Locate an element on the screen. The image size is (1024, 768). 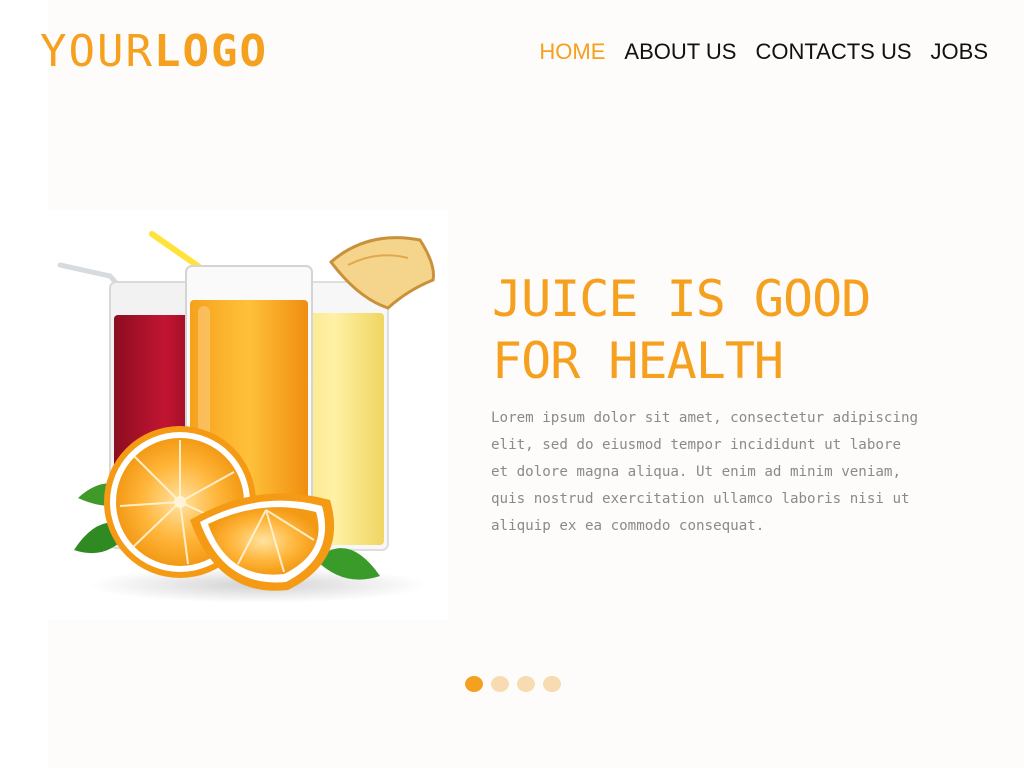
hero-headline-line-2: FOR HEALTH is located at coordinates (638, 361).